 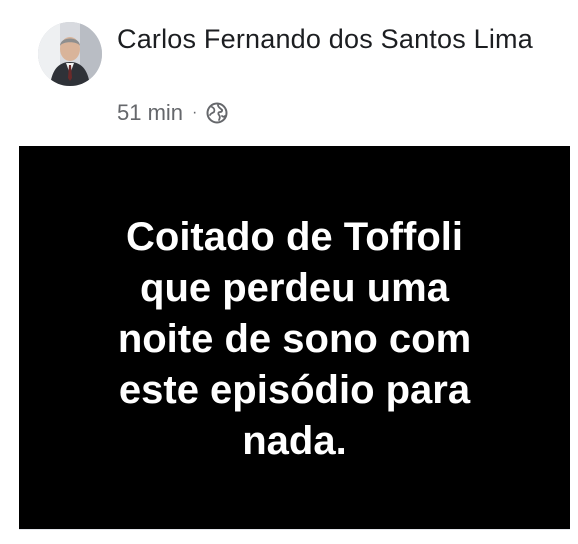 I want to click on avatar-photo, so click(x=70, y=54).